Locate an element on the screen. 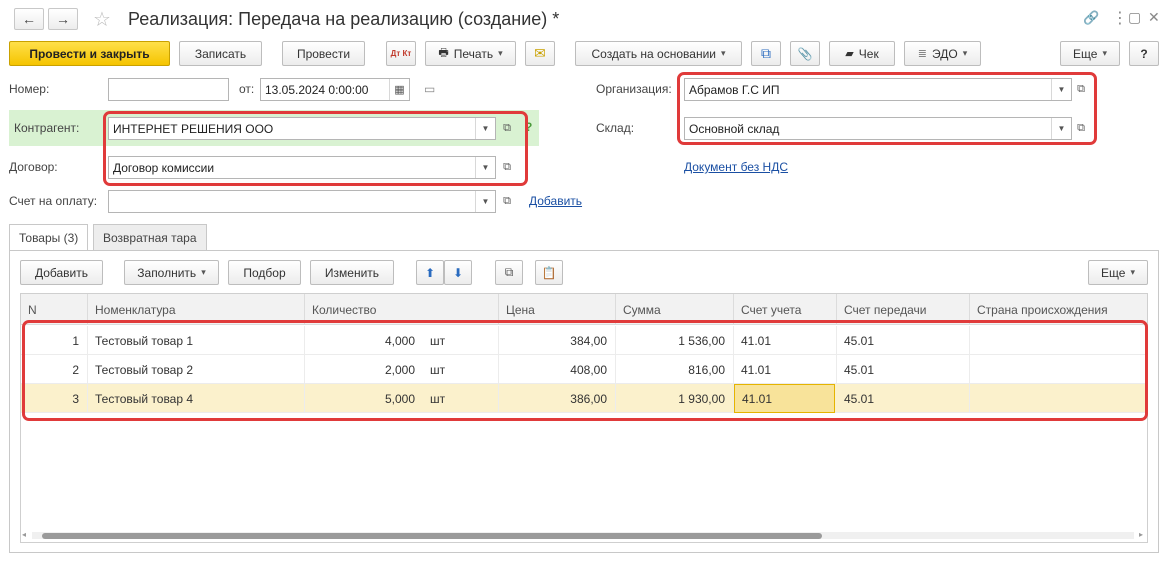  edo-icon: ≣ is located at coordinates (922, 54).